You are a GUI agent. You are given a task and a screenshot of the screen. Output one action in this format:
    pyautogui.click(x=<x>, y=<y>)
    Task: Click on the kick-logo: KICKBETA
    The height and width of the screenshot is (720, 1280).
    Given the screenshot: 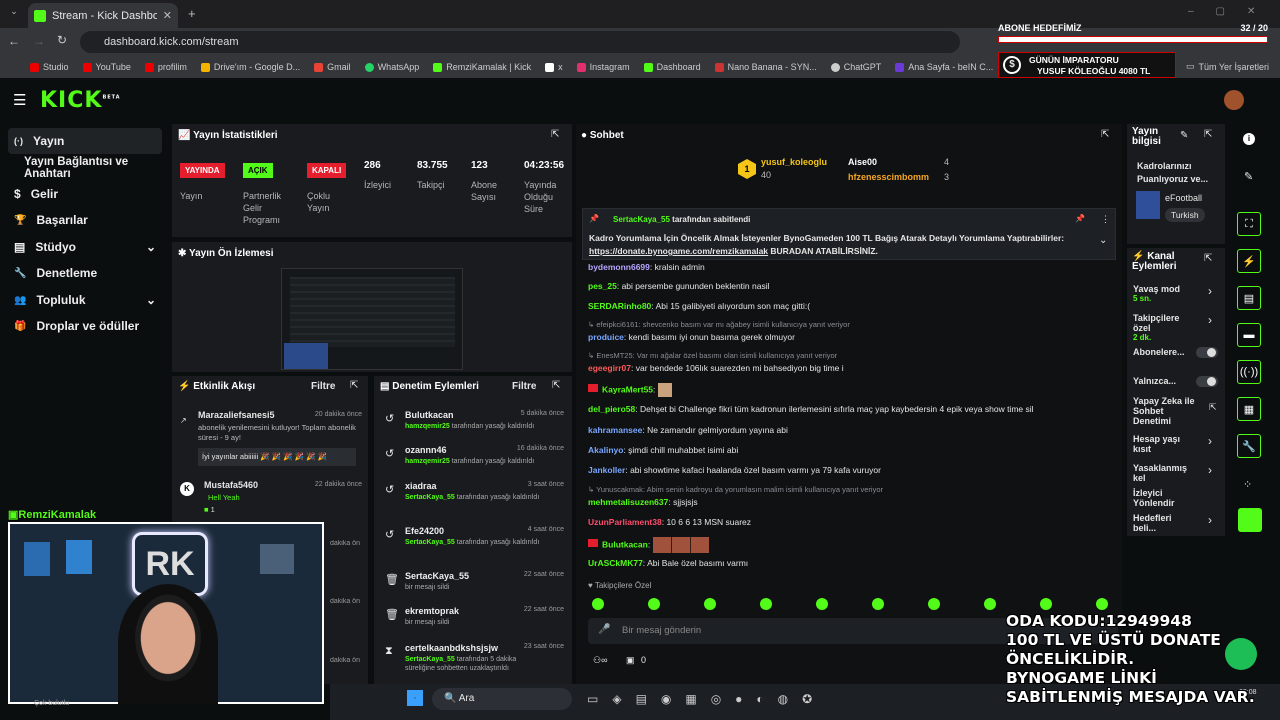 What is the action you would take?
    pyautogui.click(x=80, y=100)
    